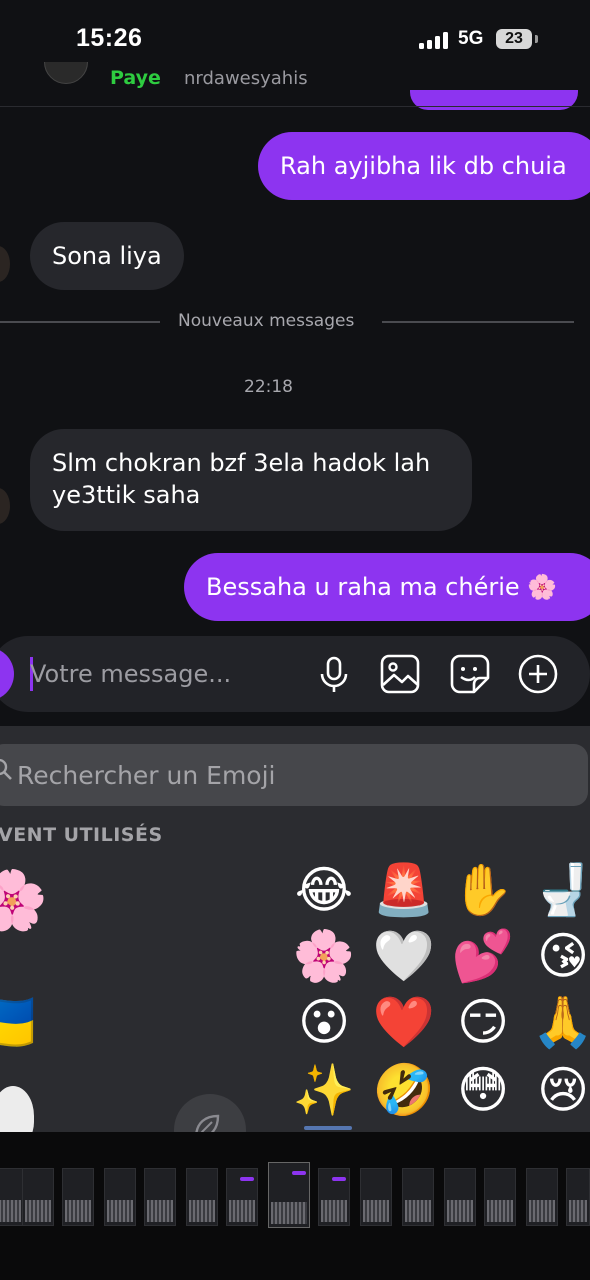 The width and height of the screenshot is (590, 1280). I want to click on contact-name: Paye, so click(135, 78).